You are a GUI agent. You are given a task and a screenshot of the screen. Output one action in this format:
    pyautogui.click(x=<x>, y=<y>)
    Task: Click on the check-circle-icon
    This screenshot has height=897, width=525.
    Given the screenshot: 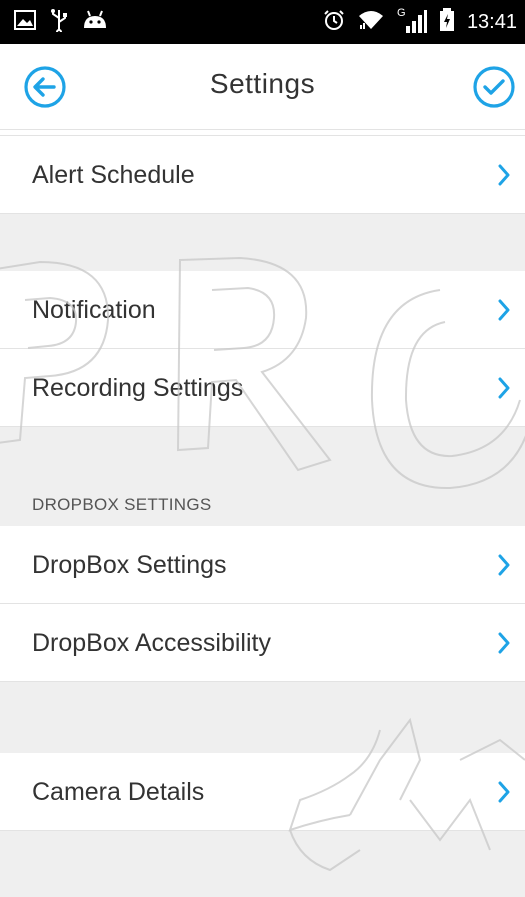 What is the action you would take?
    pyautogui.click(x=494, y=90)
    